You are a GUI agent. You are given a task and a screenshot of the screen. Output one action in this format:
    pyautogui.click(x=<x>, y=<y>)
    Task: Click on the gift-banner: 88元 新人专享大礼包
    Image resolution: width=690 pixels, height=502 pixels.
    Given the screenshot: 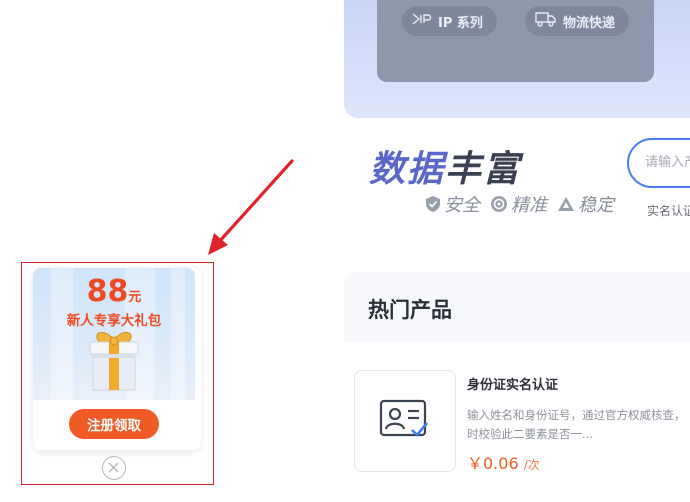 What is the action you would take?
    pyautogui.click(x=114, y=334)
    